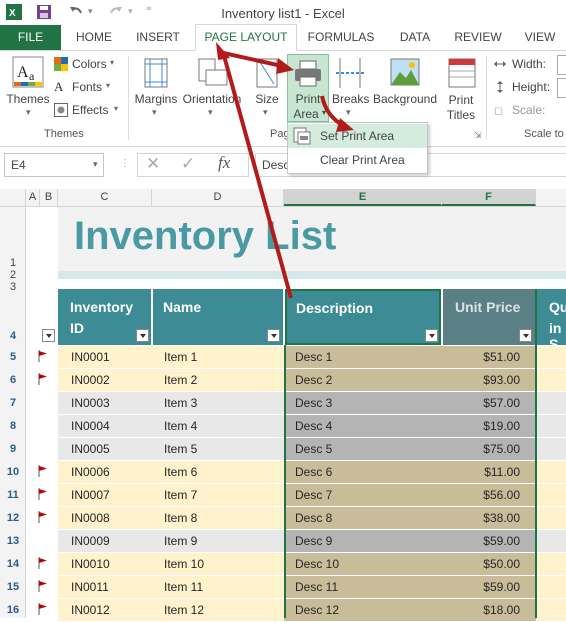  Describe the element at coordinates (257, 175) in the screenshot. I see `arrow-to-page-layout` at that location.